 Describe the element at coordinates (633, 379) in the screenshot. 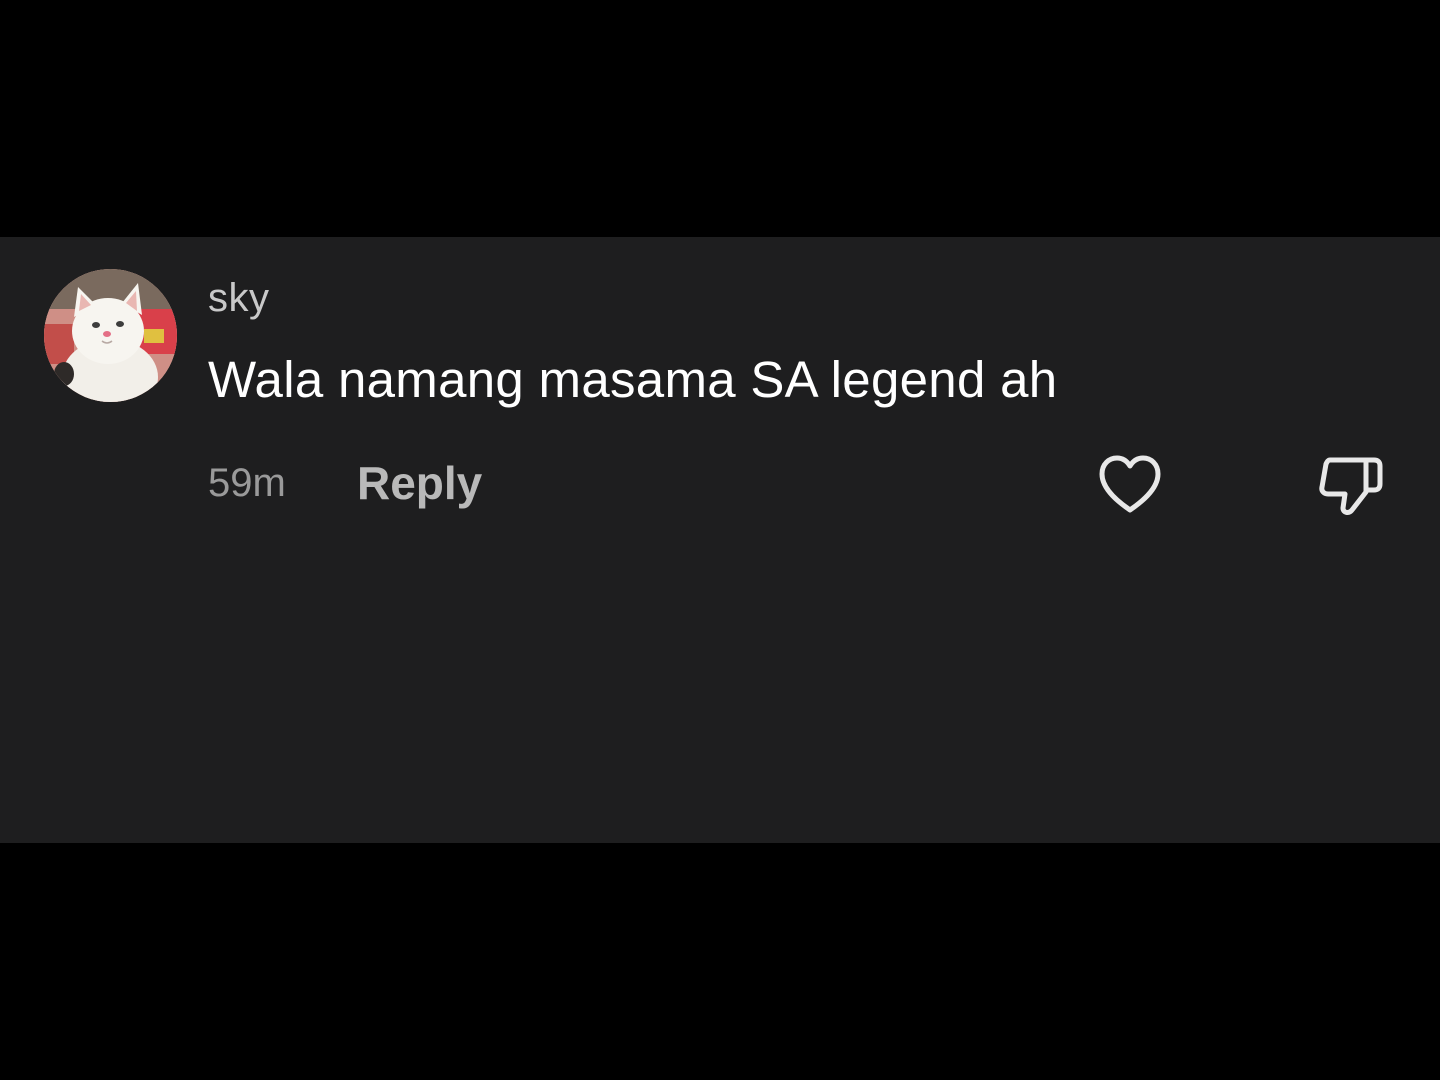

I see `comment-text: Wala namang masama SA legend ah` at that location.